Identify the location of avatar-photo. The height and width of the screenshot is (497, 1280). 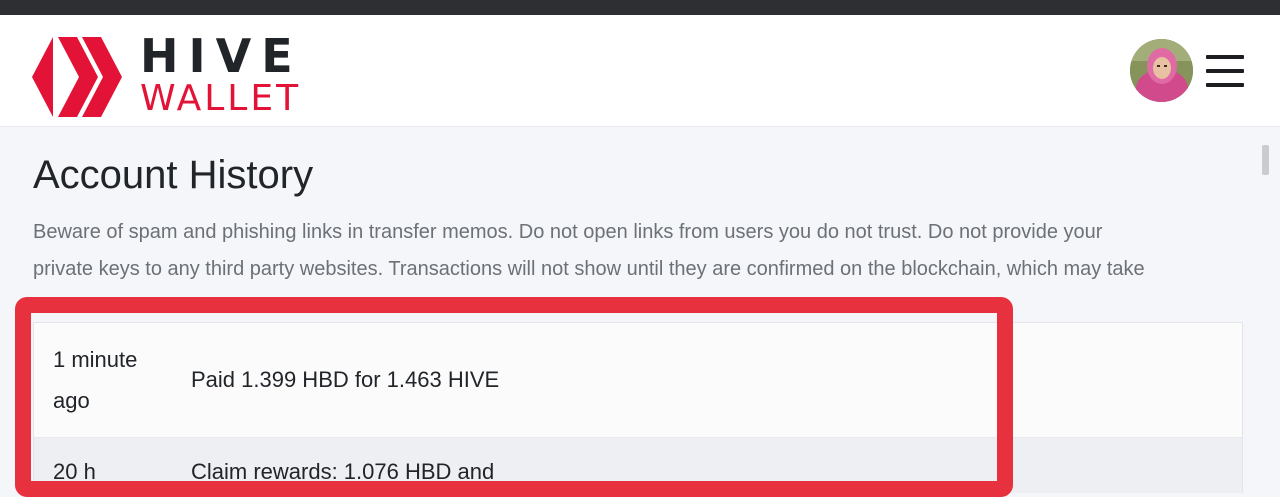
(1161, 70).